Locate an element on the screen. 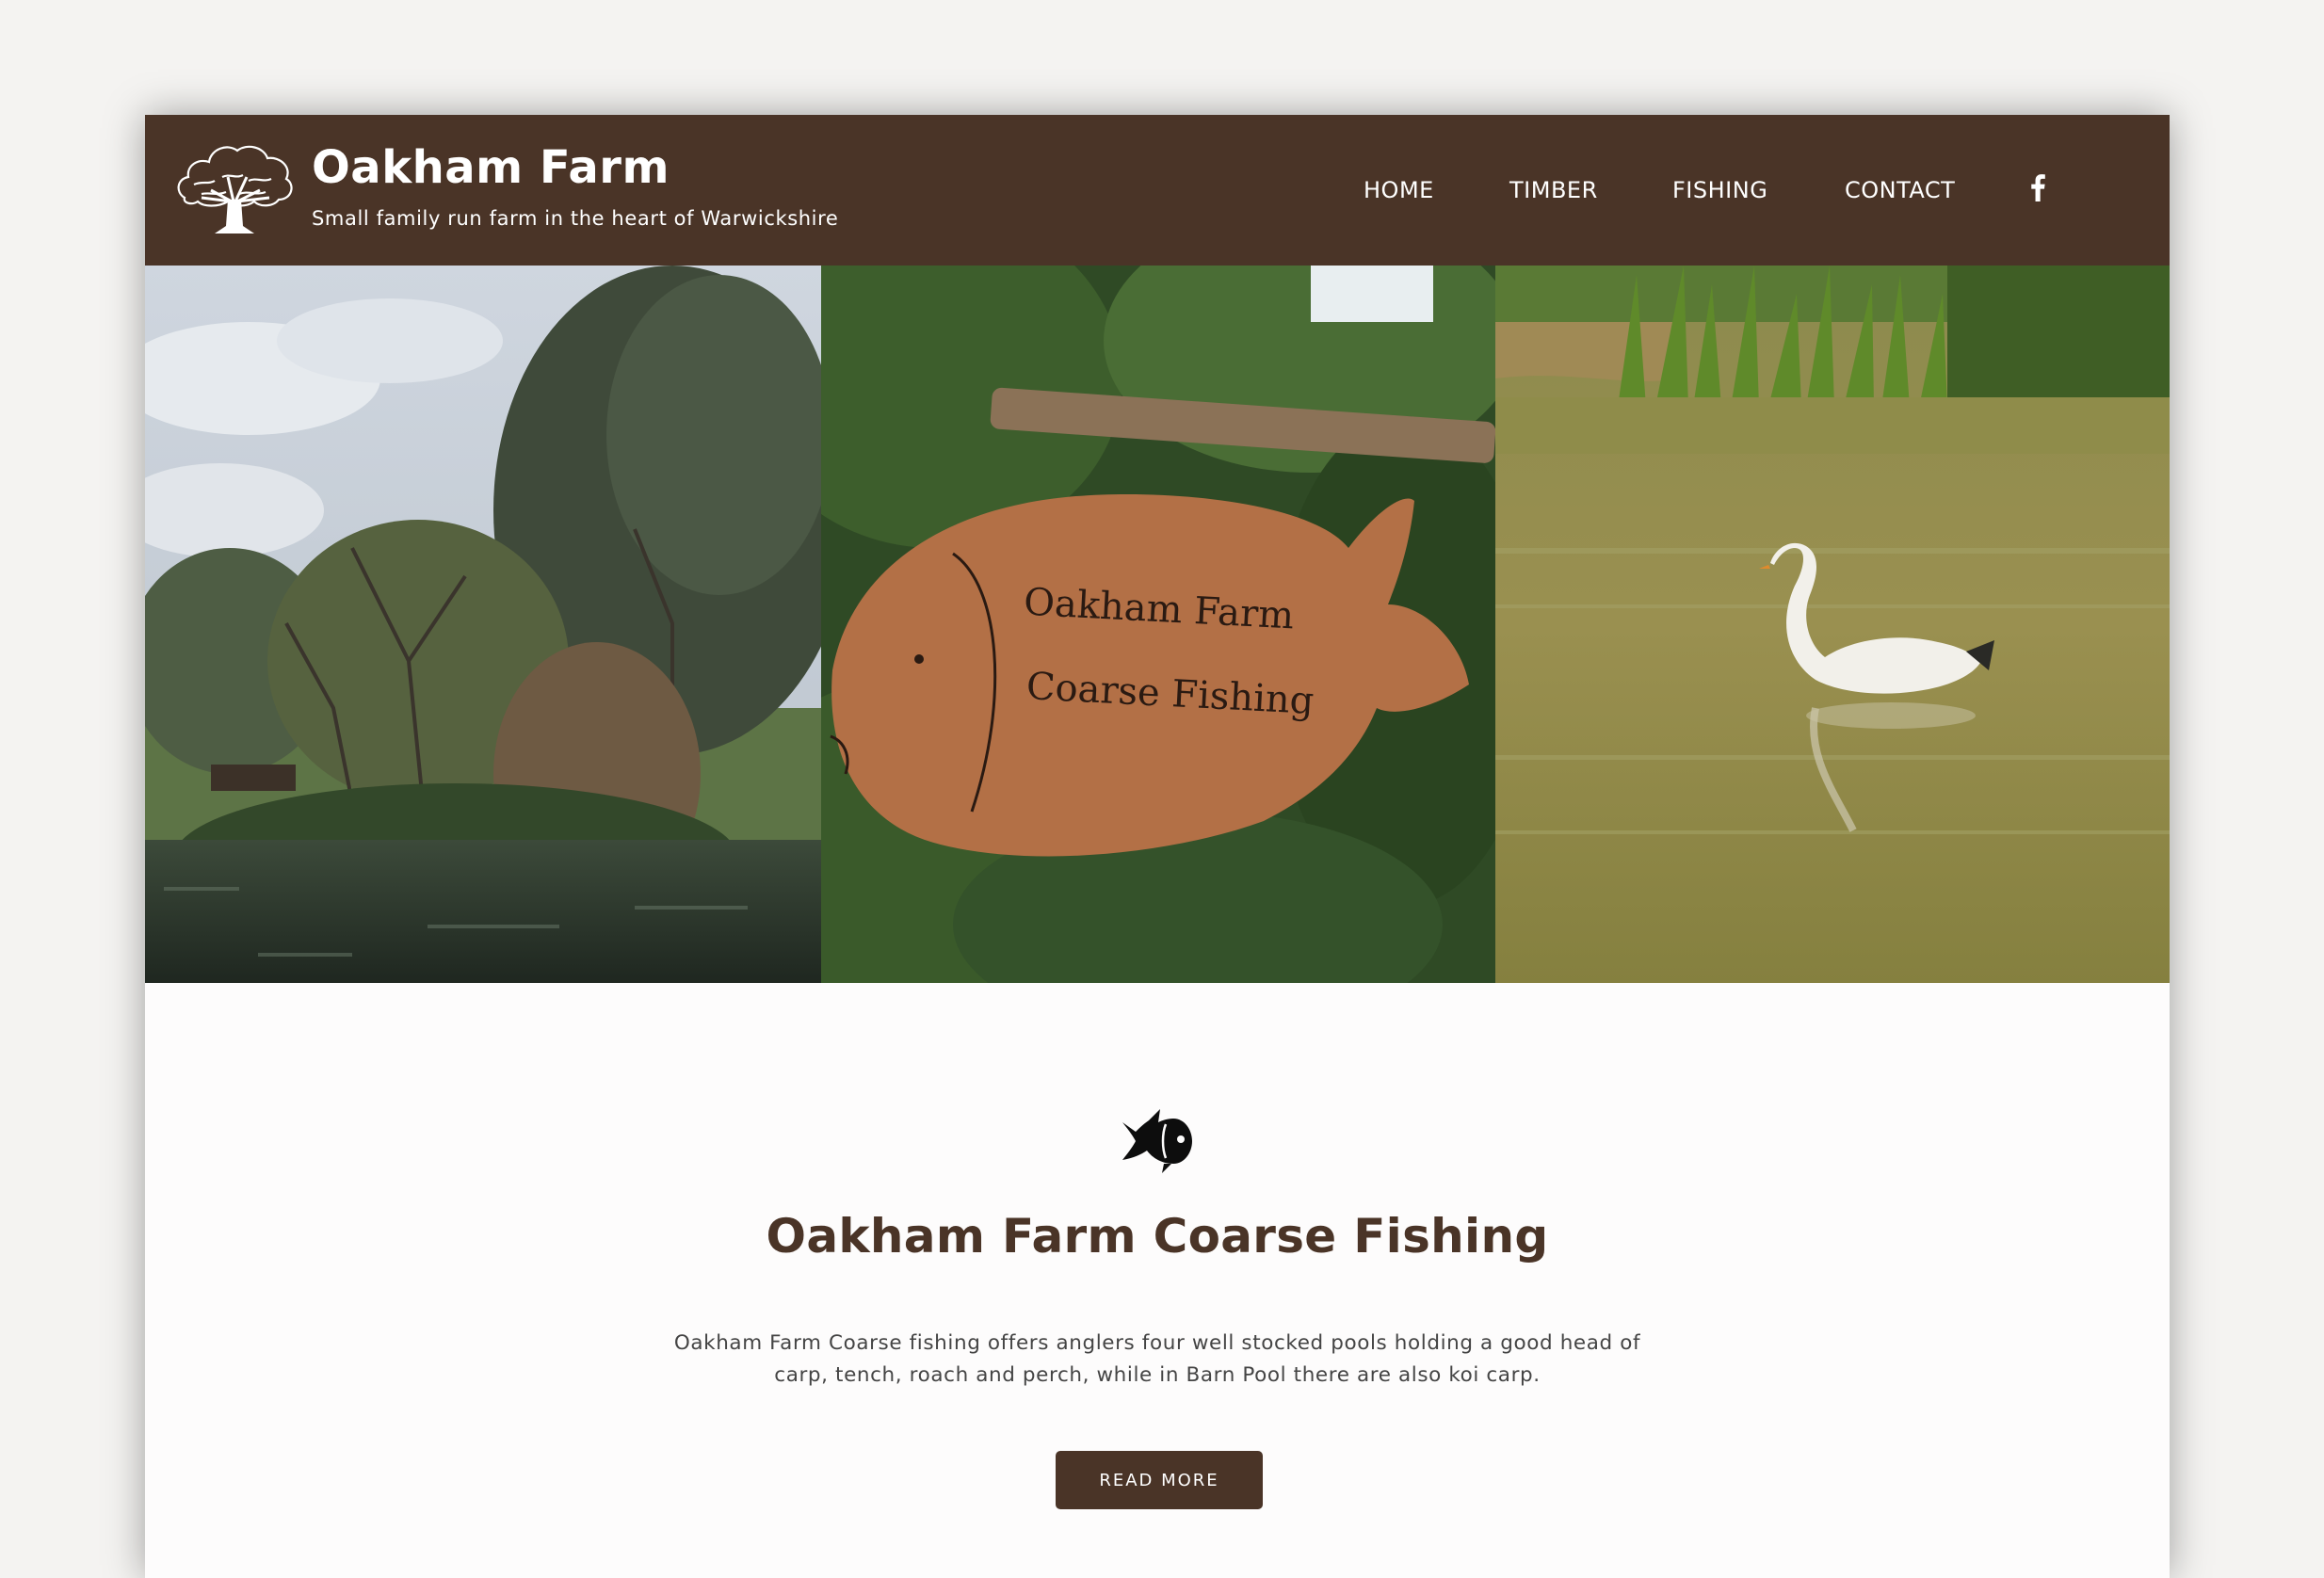 The image size is (2324, 1578). oak-tree-icon is located at coordinates (234, 188).